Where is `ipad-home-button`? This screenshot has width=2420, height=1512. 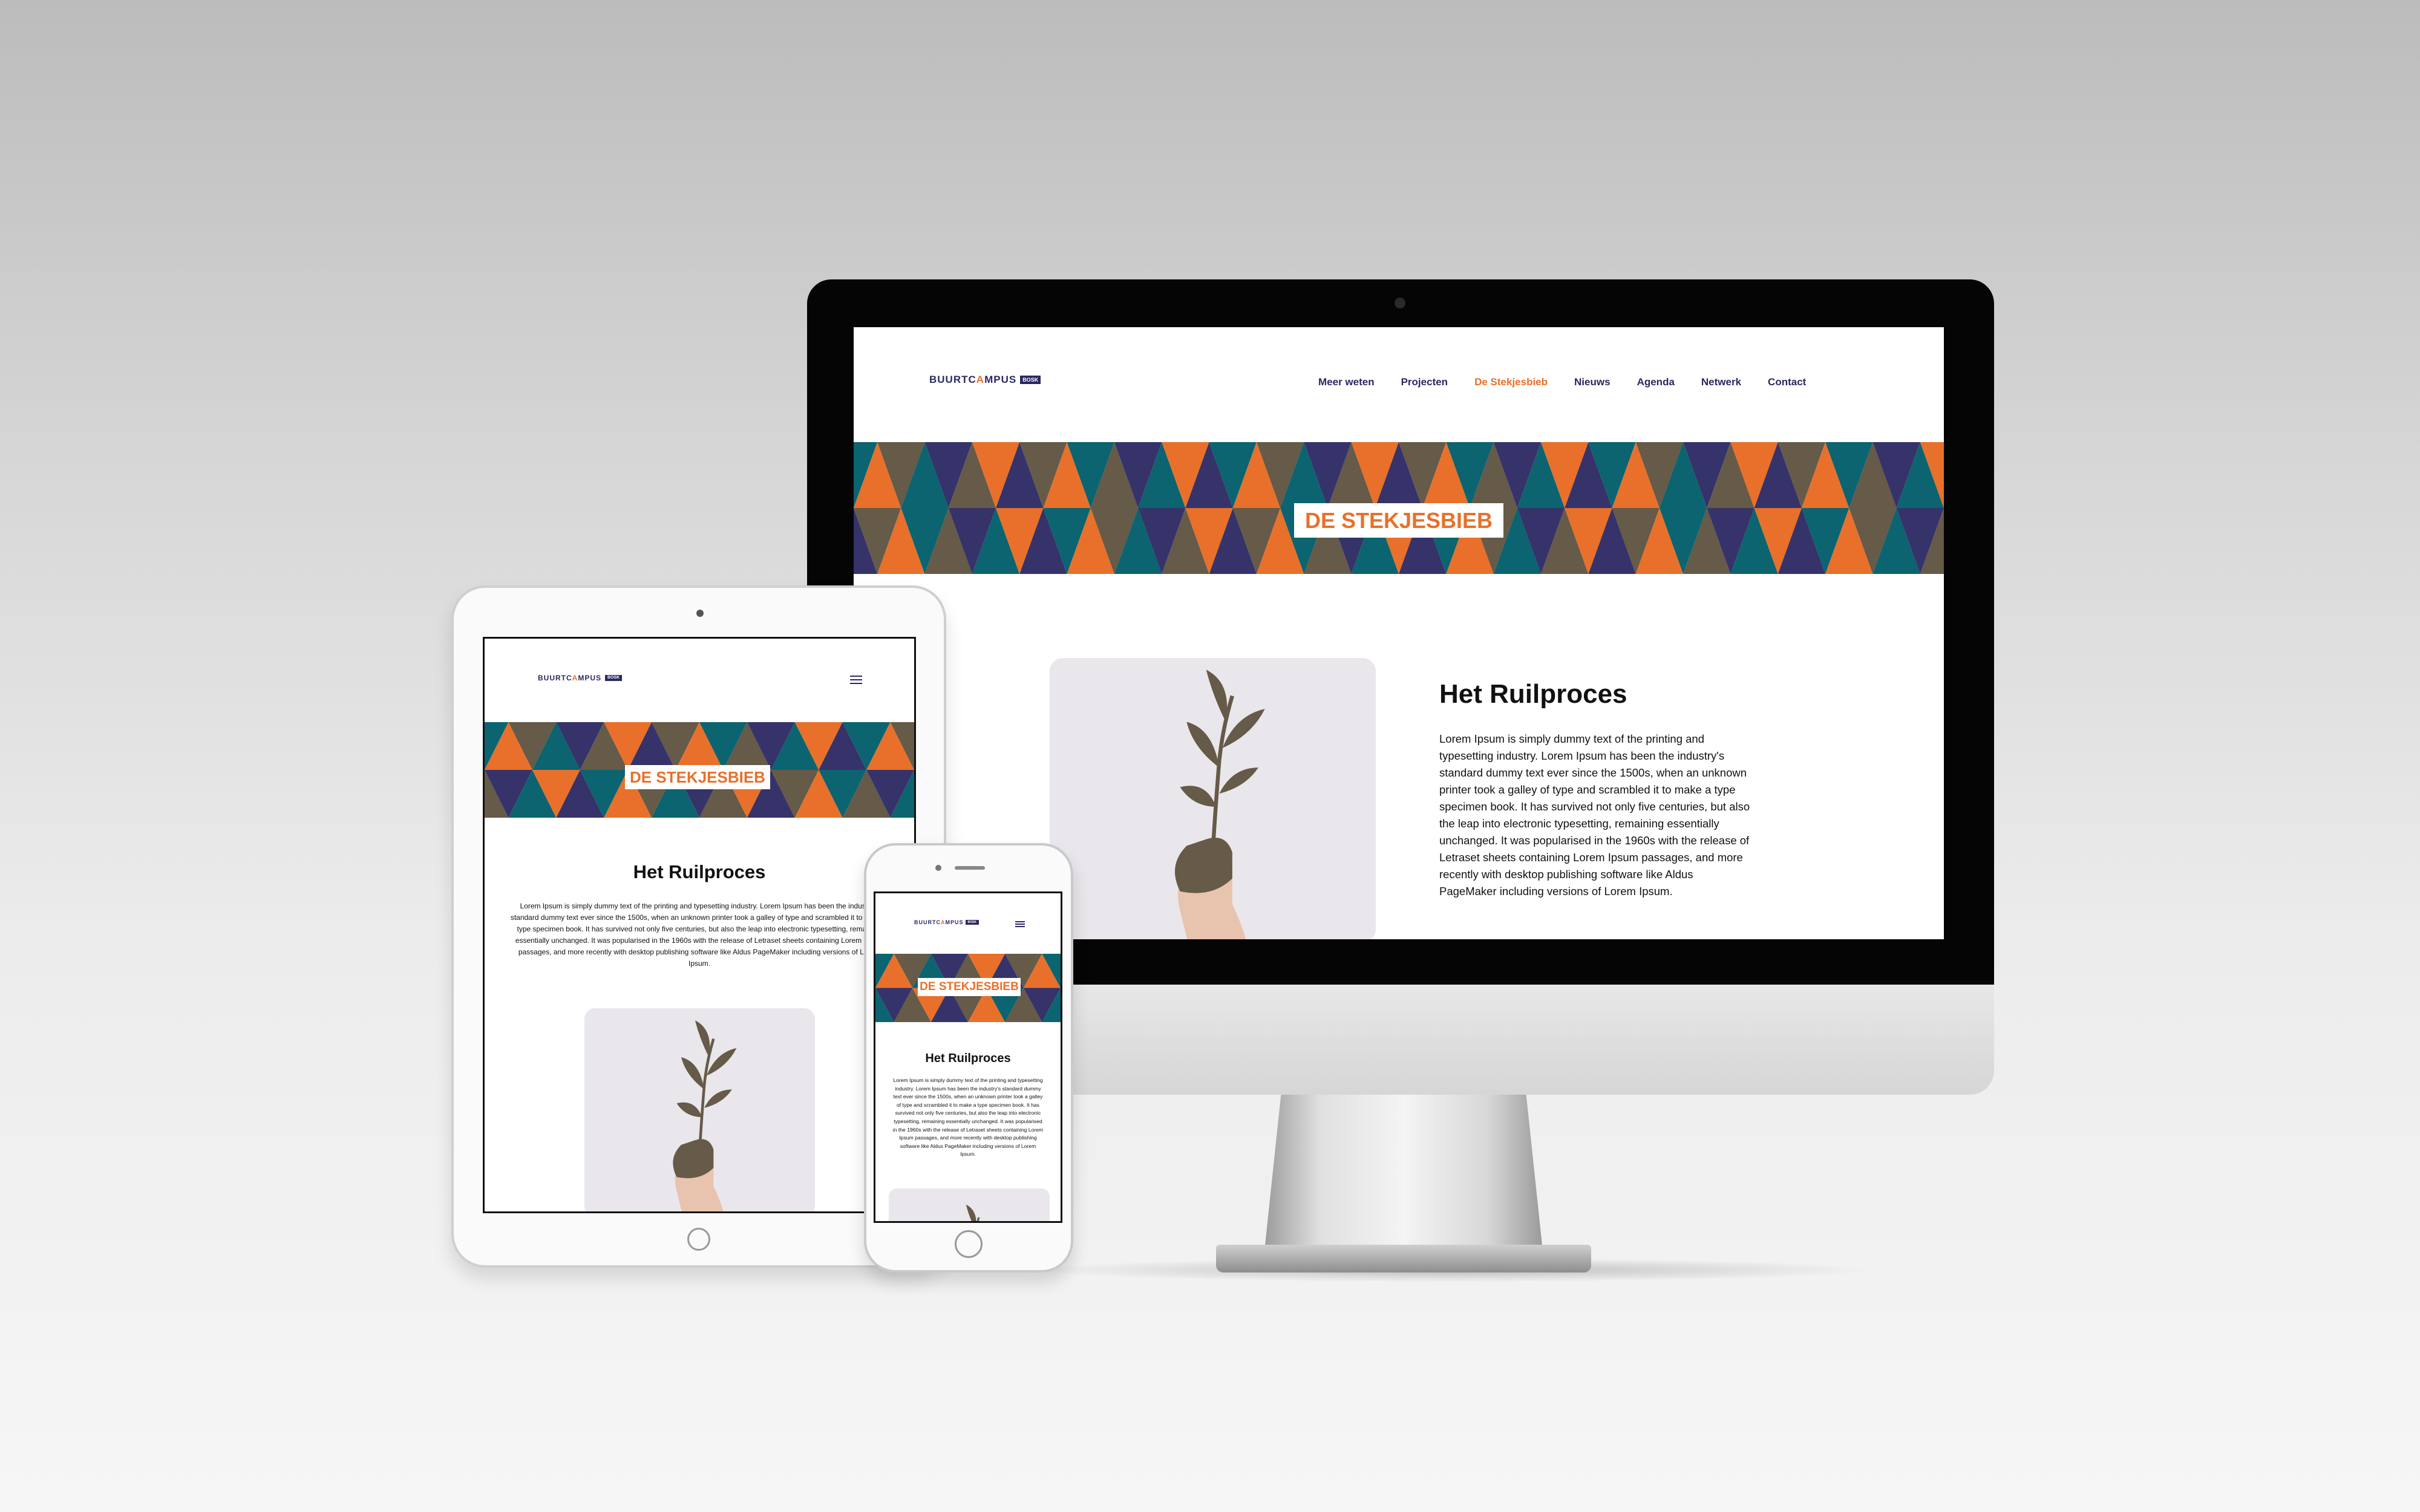
ipad-home-button is located at coordinates (698, 1239).